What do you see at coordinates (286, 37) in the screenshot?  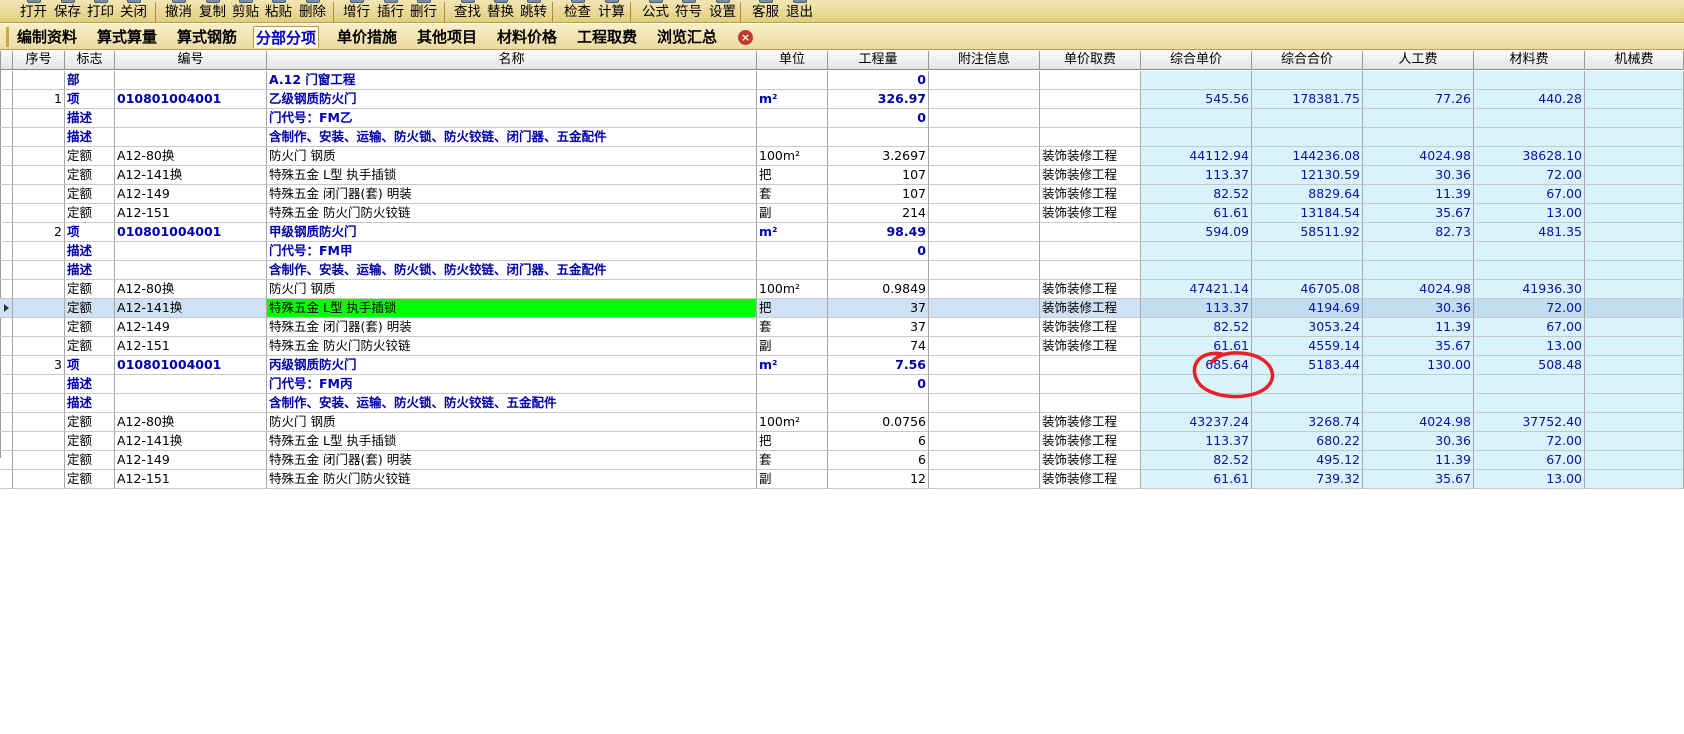 I see `tab-sub-items: 分部分项` at bounding box center [286, 37].